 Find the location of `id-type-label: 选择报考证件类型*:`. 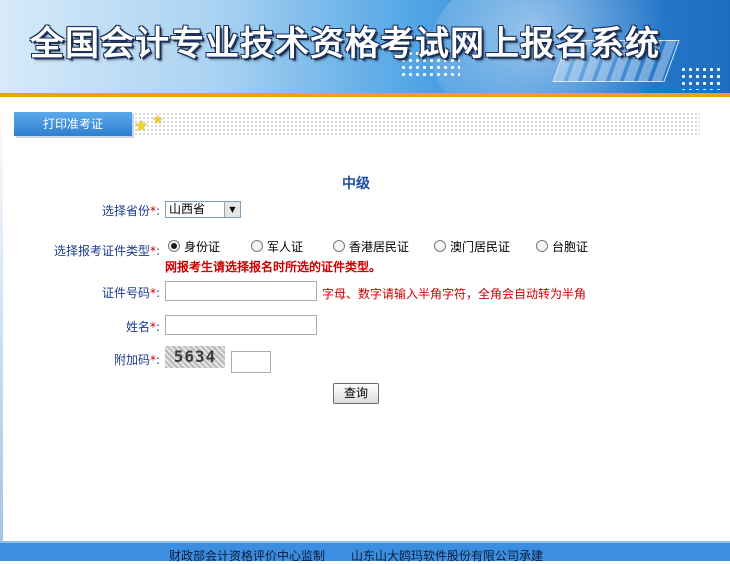

id-type-label: 选择报考证件类型*: is located at coordinates (106, 251).